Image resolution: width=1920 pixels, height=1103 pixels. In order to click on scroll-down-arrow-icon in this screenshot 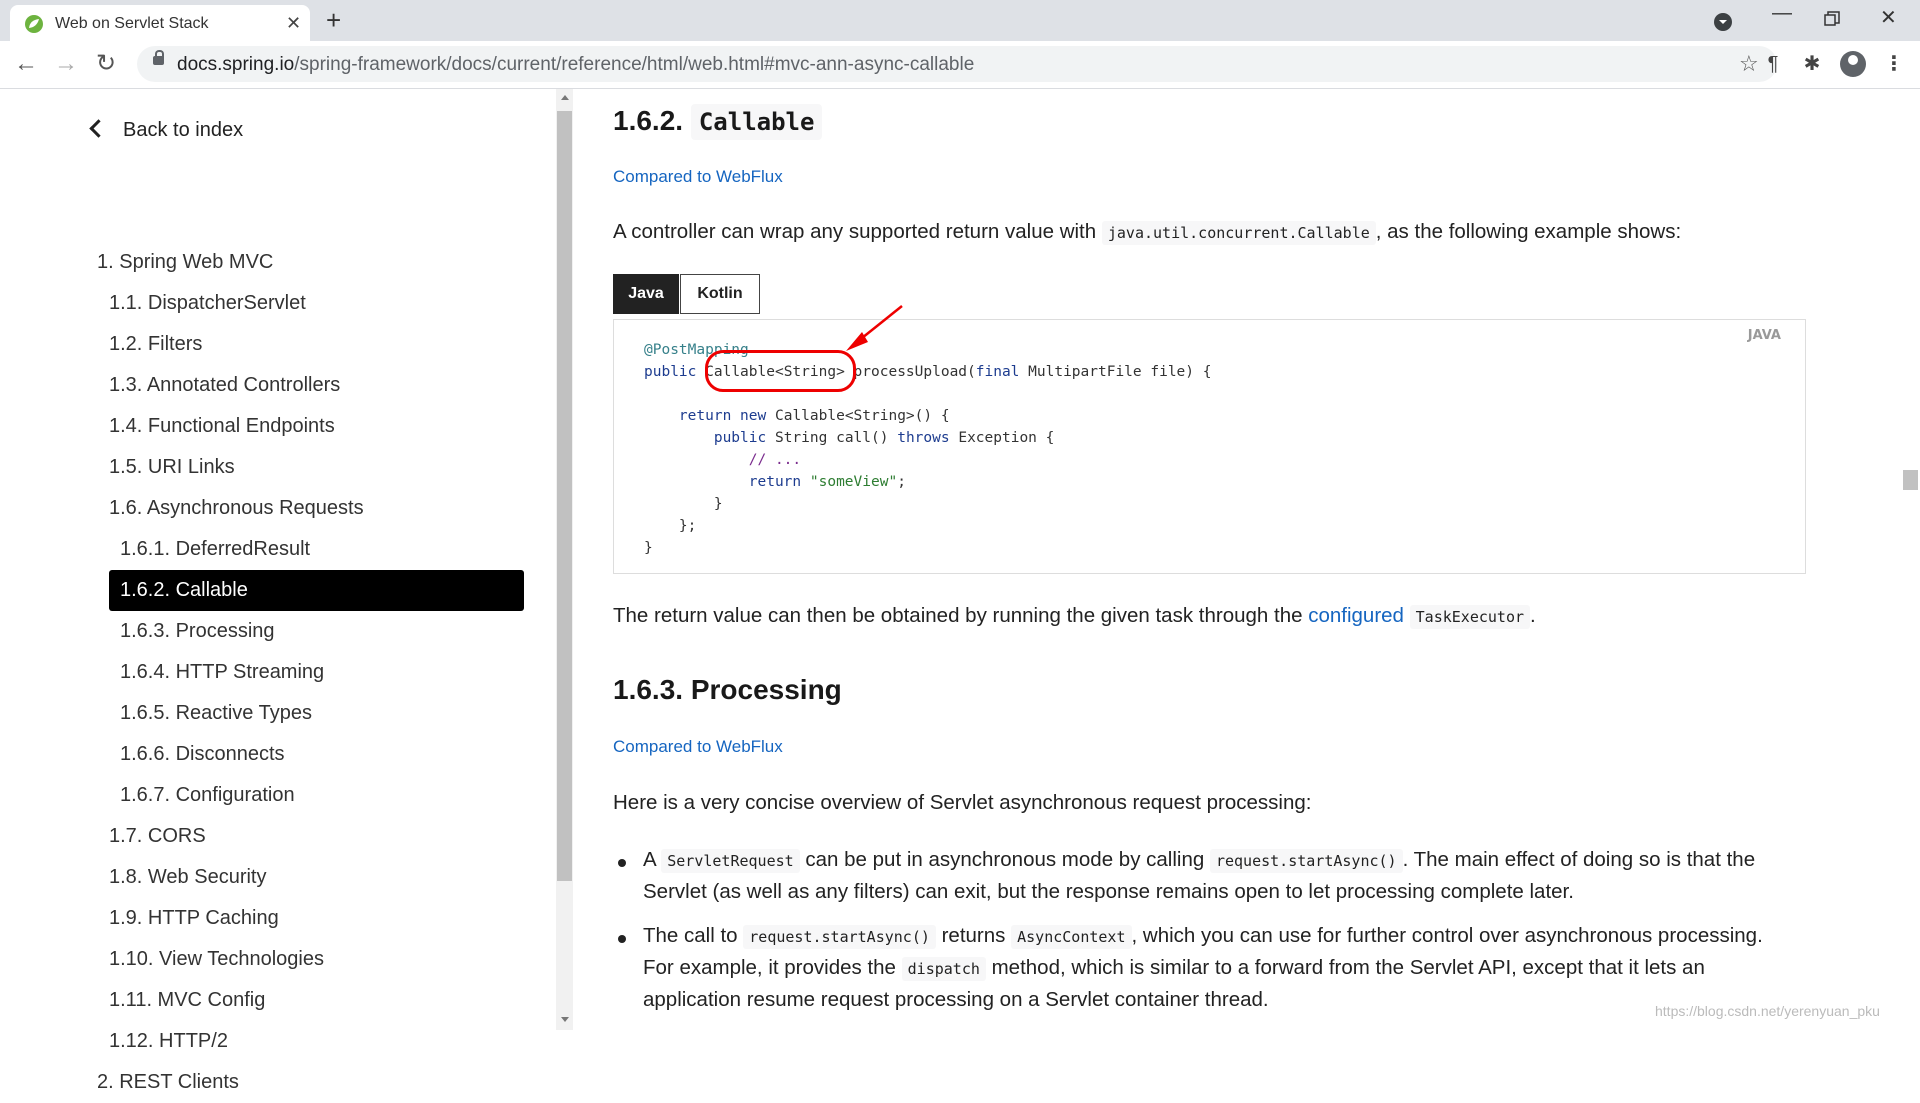, I will do `click(565, 1019)`.